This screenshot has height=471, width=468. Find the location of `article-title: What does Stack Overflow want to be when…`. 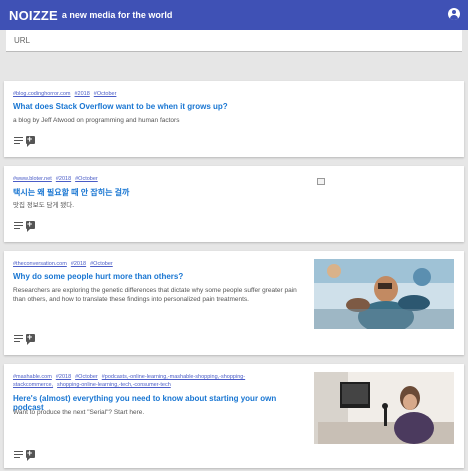

article-title: What does Stack Overflow want to be when… is located at coordinates (160, 106).